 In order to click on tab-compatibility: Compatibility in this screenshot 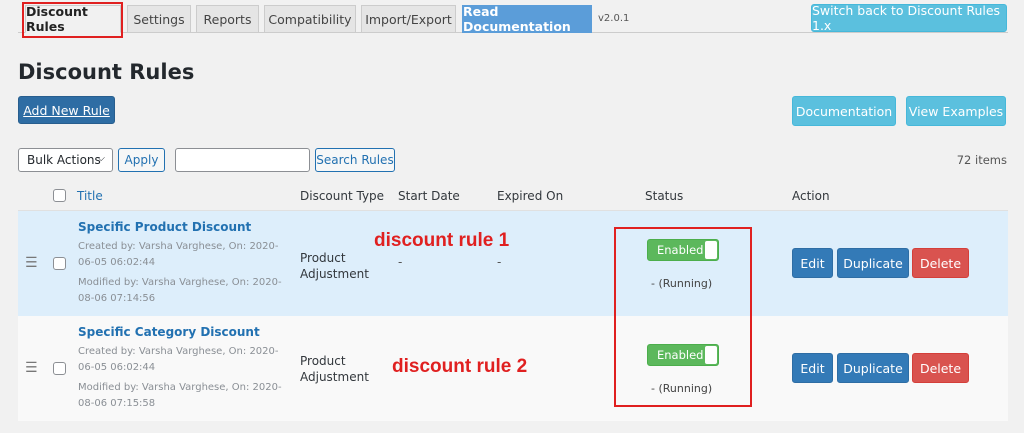, I will do `click(310, 19)`.